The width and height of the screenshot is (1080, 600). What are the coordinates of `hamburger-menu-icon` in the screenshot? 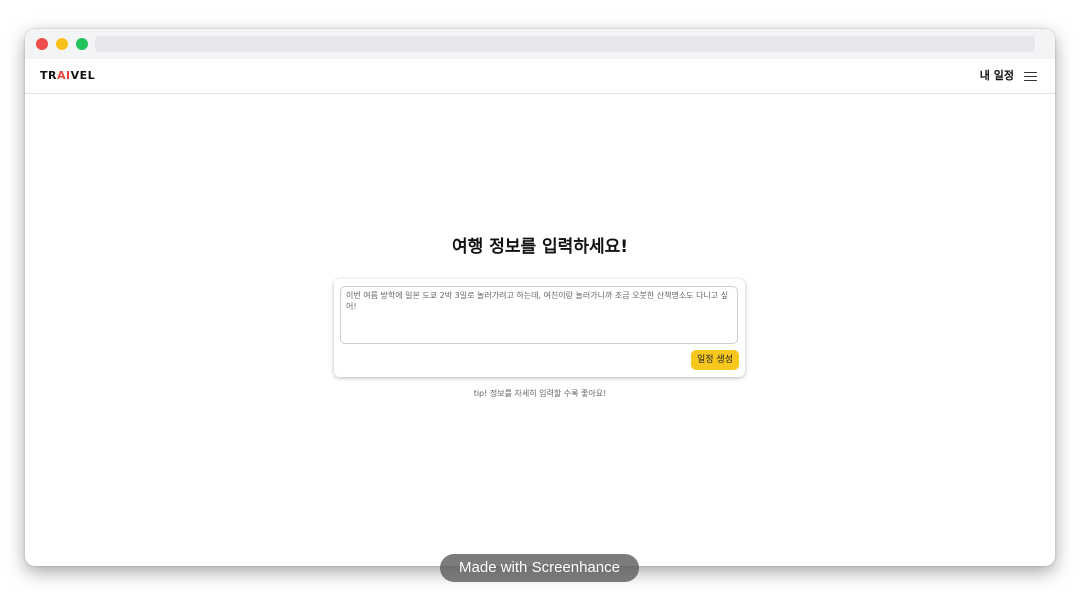 It's located at (1030, 76).